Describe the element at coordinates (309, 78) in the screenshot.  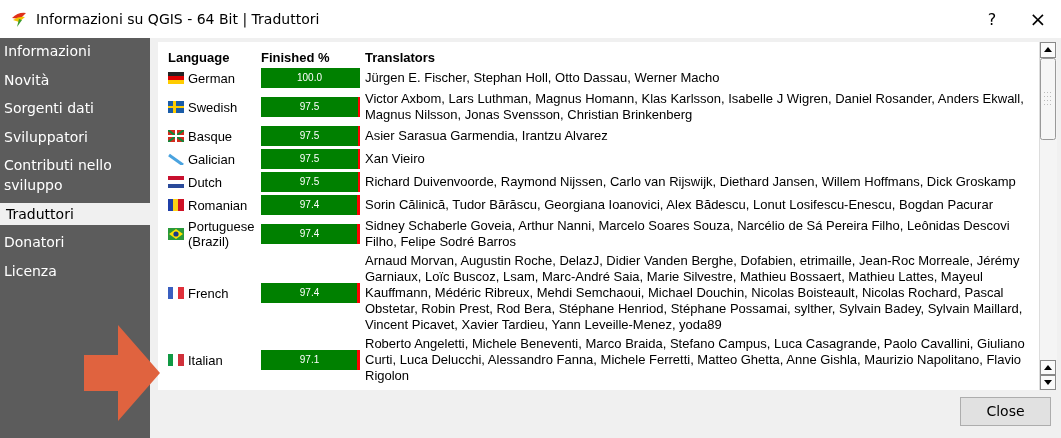
I see `progress-value: 100.0` at that location.